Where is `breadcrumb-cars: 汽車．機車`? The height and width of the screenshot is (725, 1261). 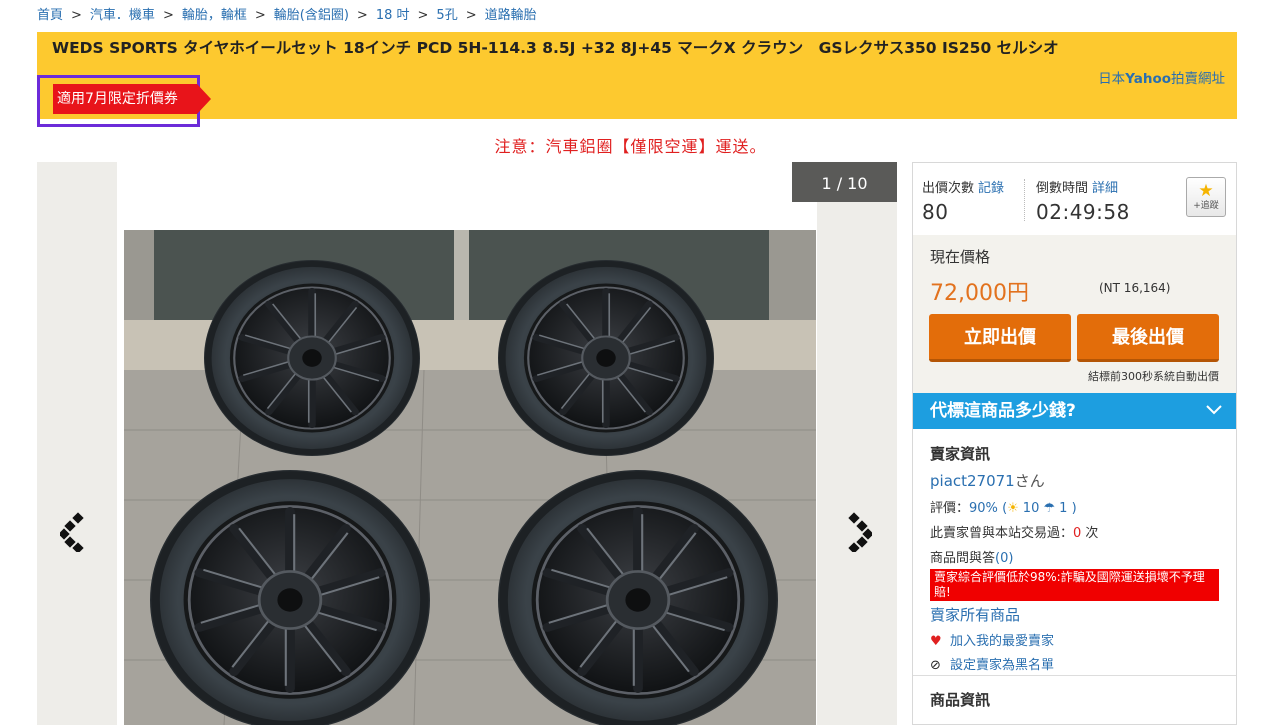
breadcrumb-cars: 汽車．機車 is located at coordinates (122, 15).